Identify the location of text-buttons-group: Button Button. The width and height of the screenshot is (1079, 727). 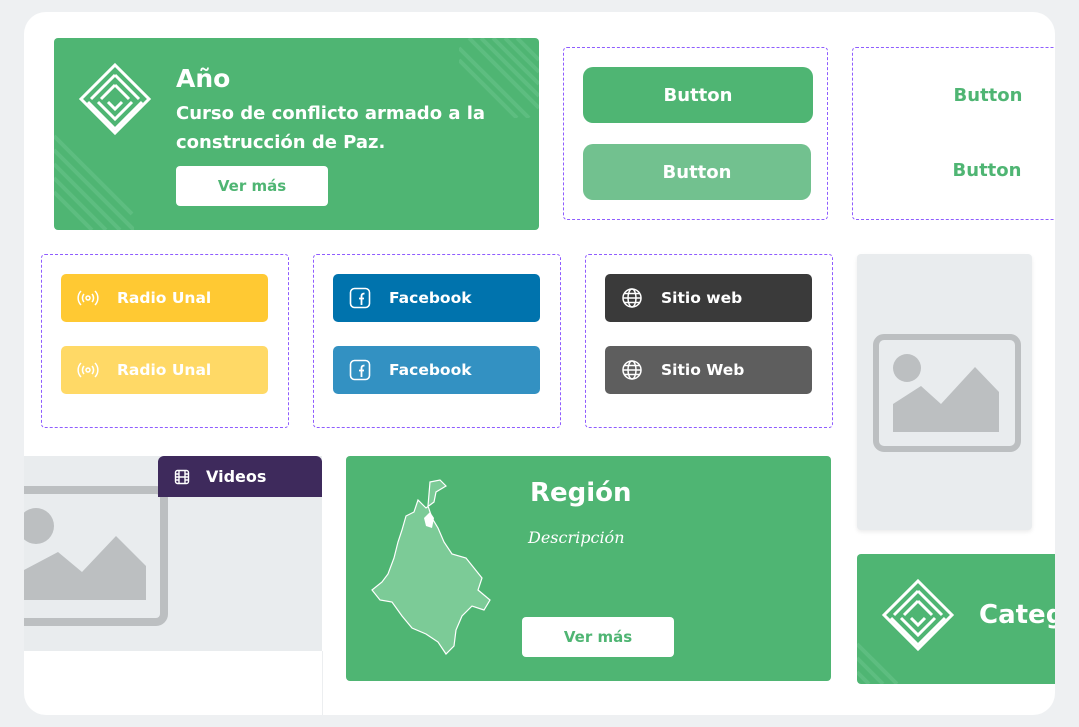
(953, 133).